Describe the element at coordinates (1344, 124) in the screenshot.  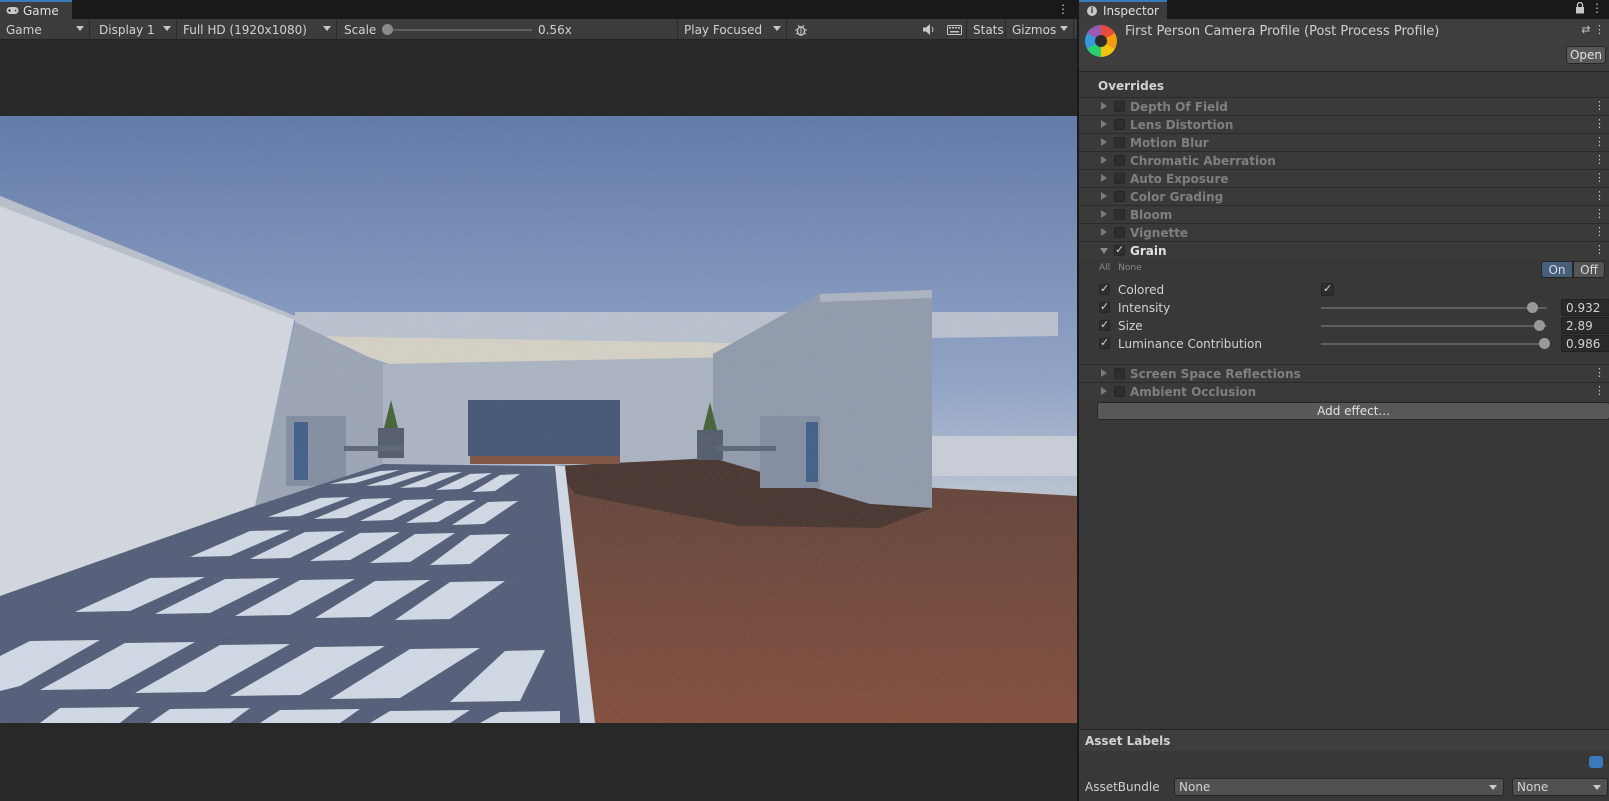
I see `effect-row: Lens Distortion ⋮` at that location.